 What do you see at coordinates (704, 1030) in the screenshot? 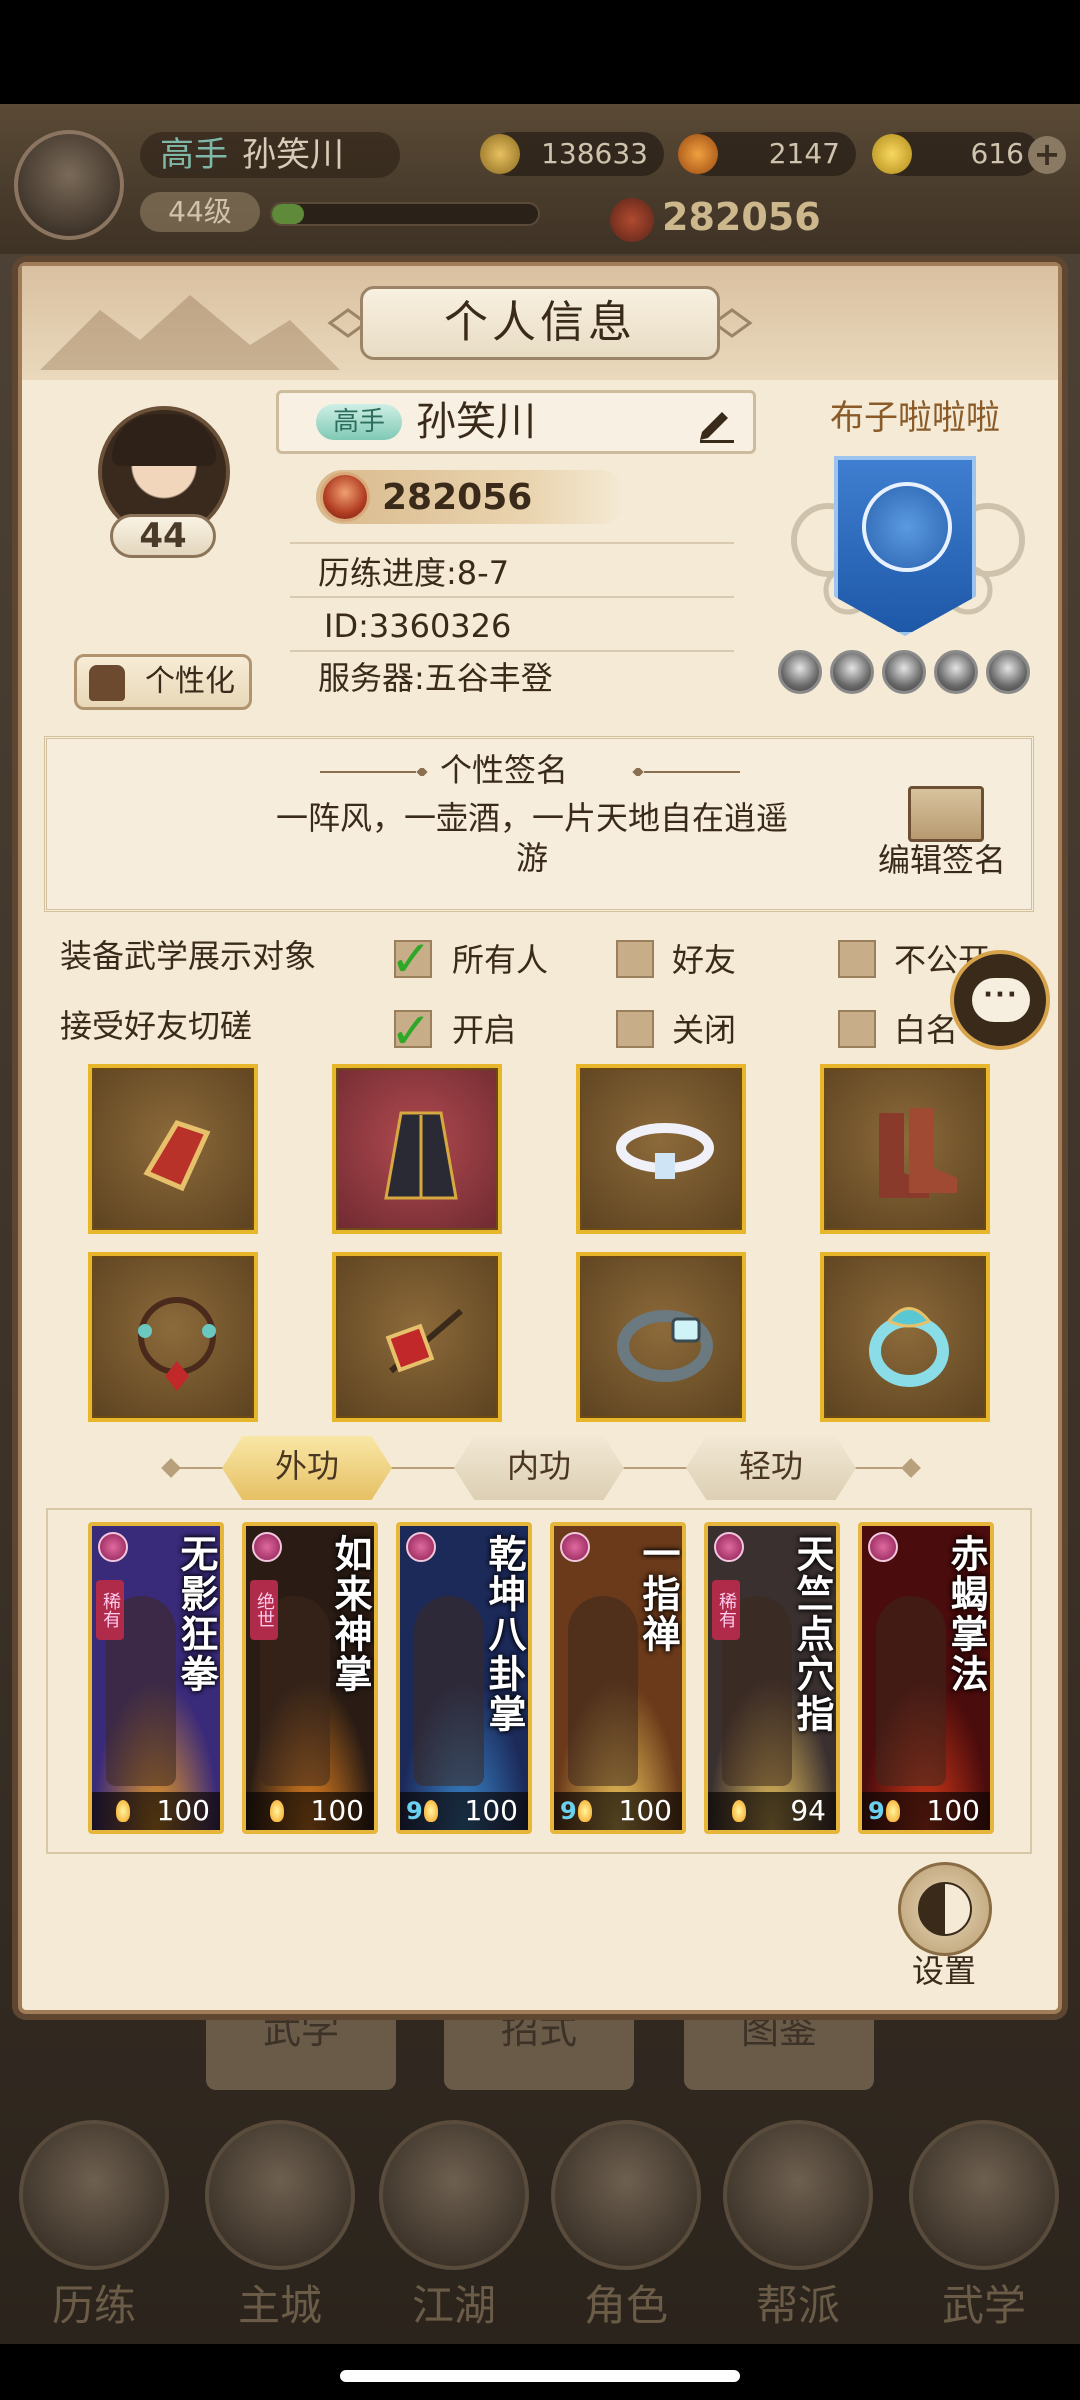
I see `spar-off-label: 关闭` at bounding box center [704, 1030].